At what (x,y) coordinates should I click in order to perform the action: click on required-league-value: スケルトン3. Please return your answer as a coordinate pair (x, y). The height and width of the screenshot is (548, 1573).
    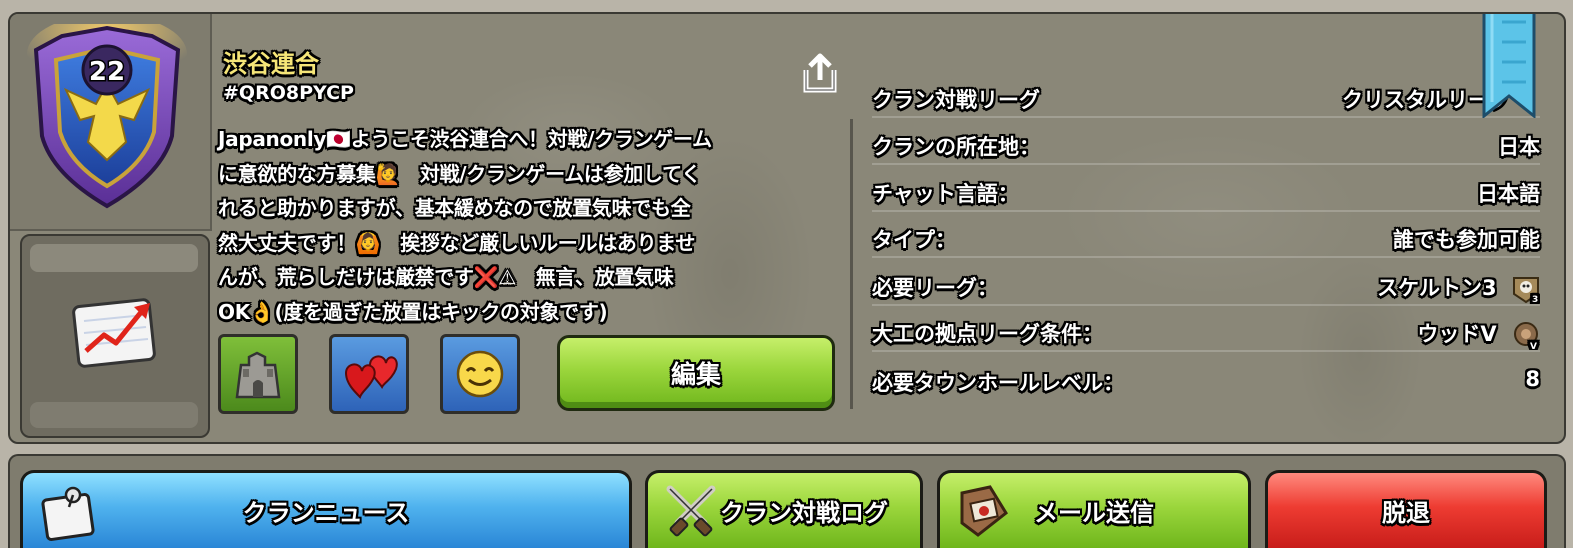
    Looking at the image, I should click on (1437, 288).